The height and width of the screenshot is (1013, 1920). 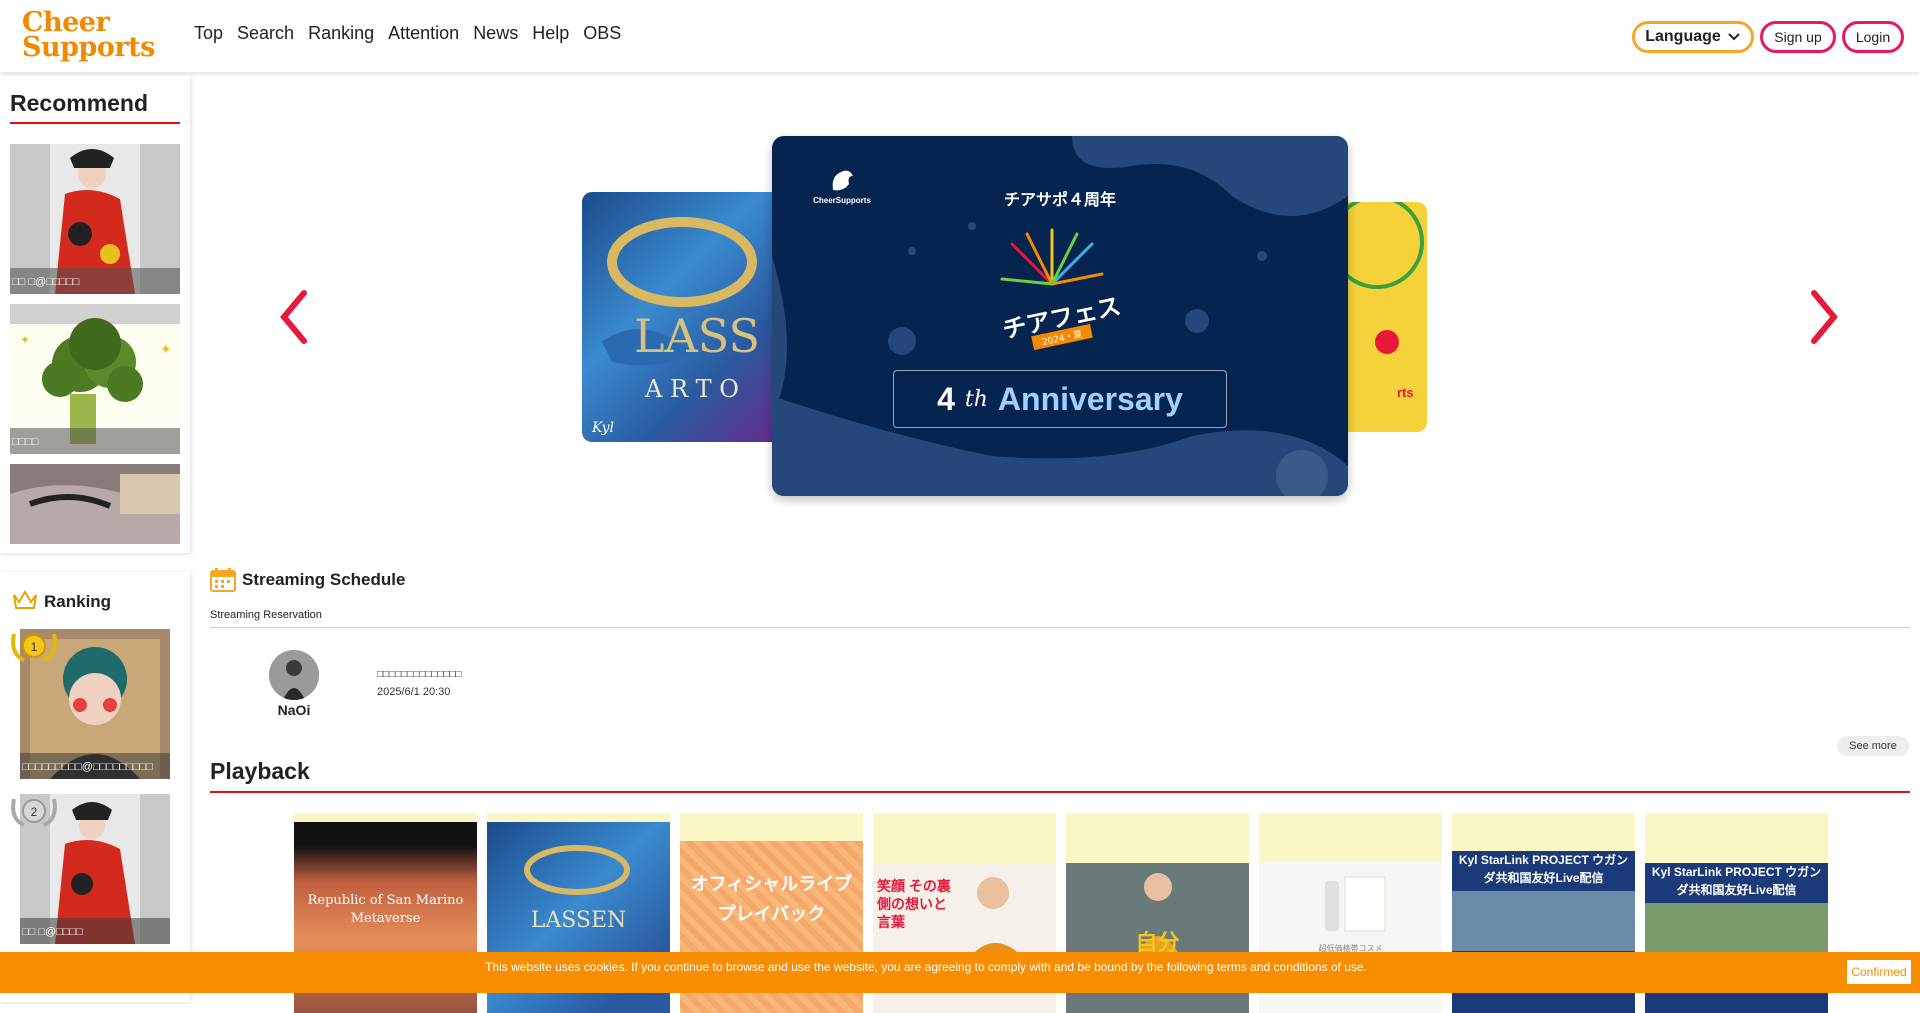 I want to click on svg-text: 2, so click(x=34, y=812).